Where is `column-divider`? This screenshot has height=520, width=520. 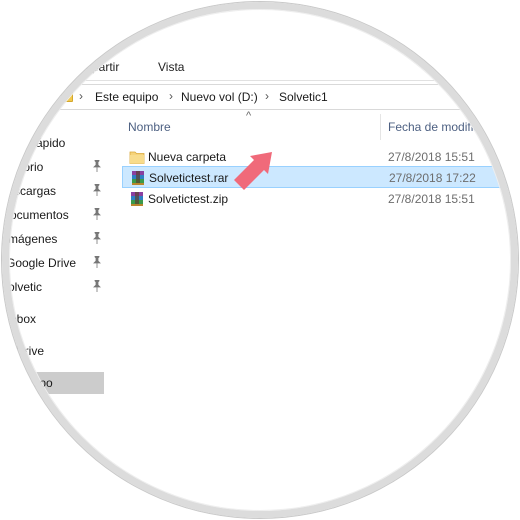 column-divider is located at coordinates (380, 127).